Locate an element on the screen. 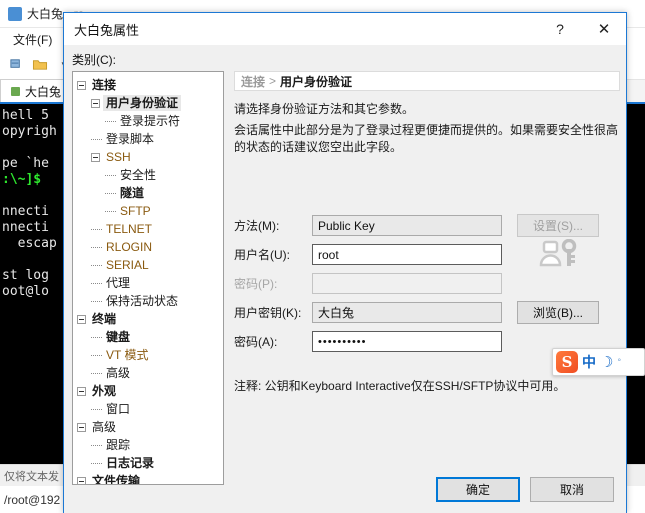 This screenshot has height=513, width=645. terminal-line-3: pe `he is located at coordinates (25, 163).